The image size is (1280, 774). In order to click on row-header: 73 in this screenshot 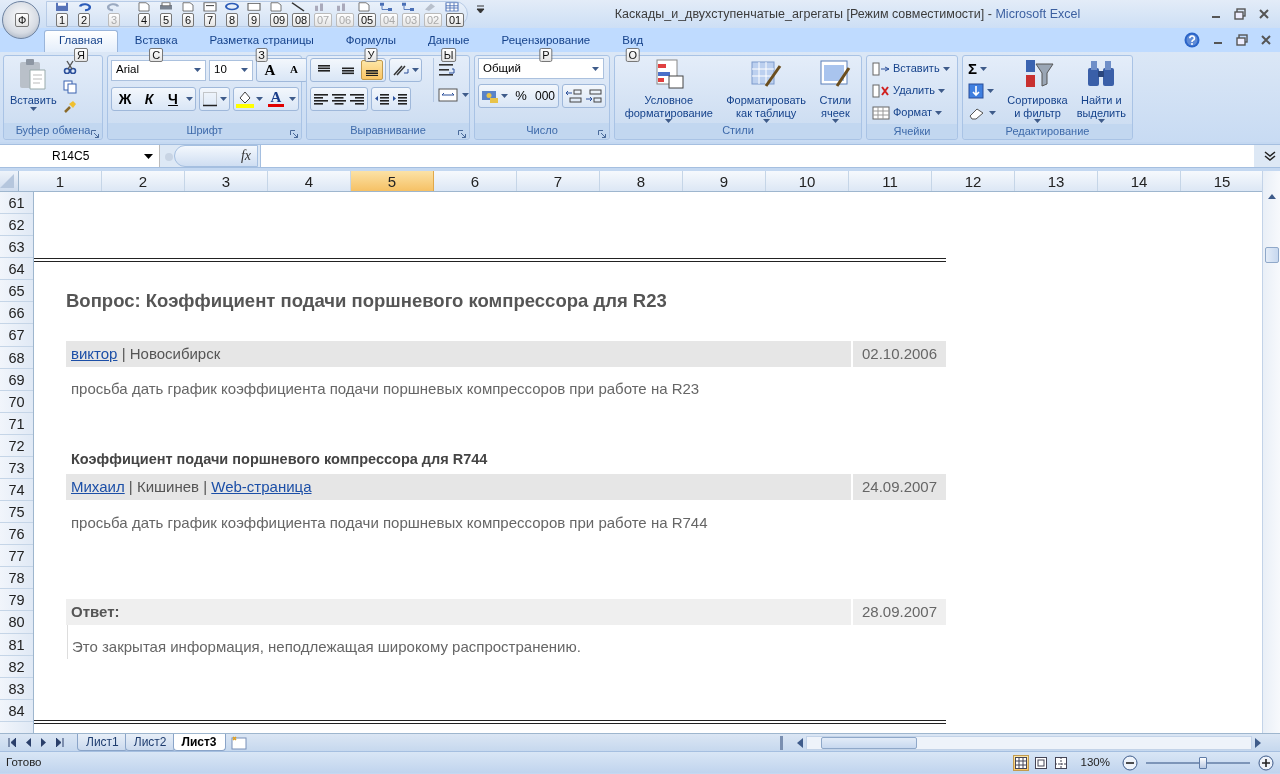, I will do `click(16, 467)`.